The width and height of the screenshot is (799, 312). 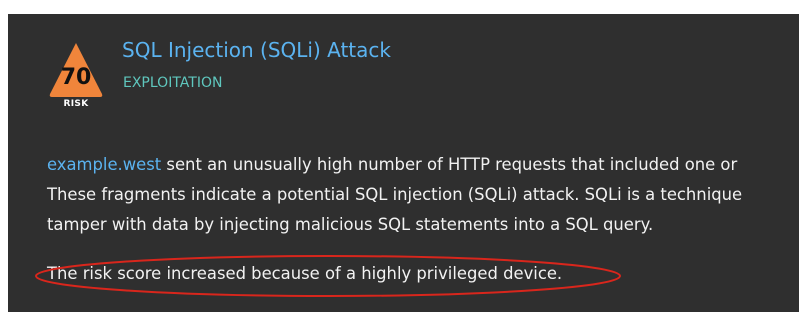 I want to click on risk-score: 70, so click(x=76, y=77).